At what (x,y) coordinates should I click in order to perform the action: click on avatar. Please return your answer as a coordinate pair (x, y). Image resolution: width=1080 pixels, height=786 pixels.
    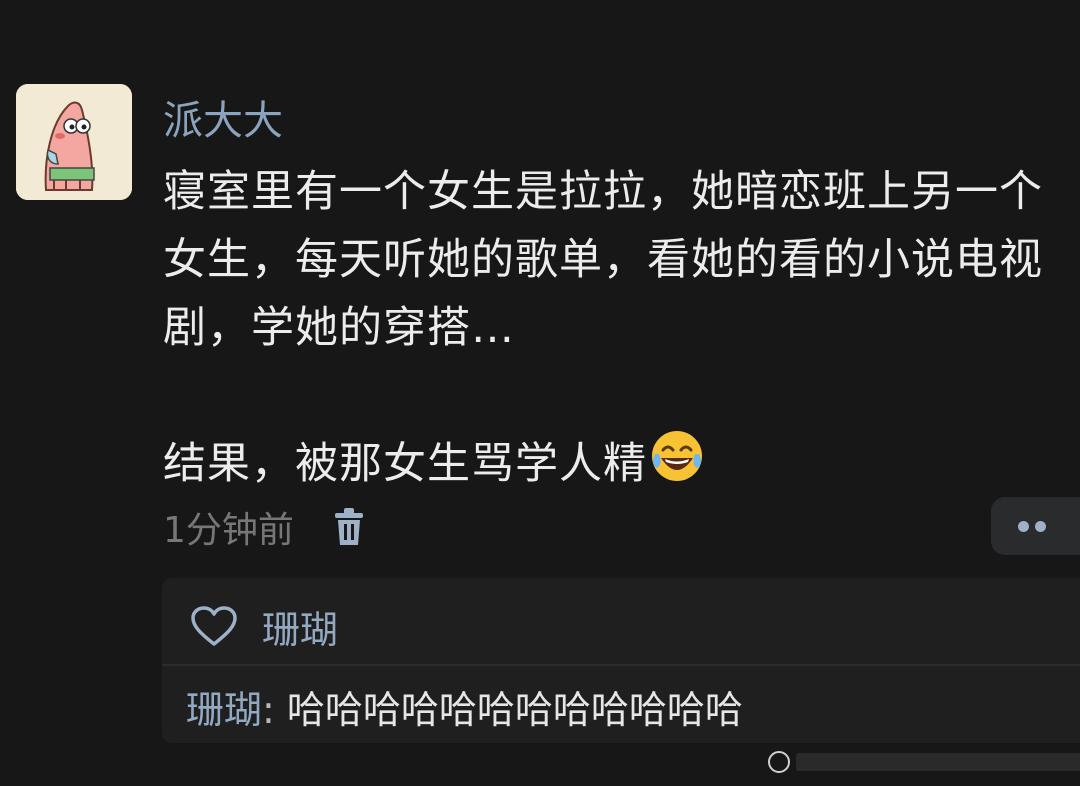
    Looking at the image, I should click on (74, 142).